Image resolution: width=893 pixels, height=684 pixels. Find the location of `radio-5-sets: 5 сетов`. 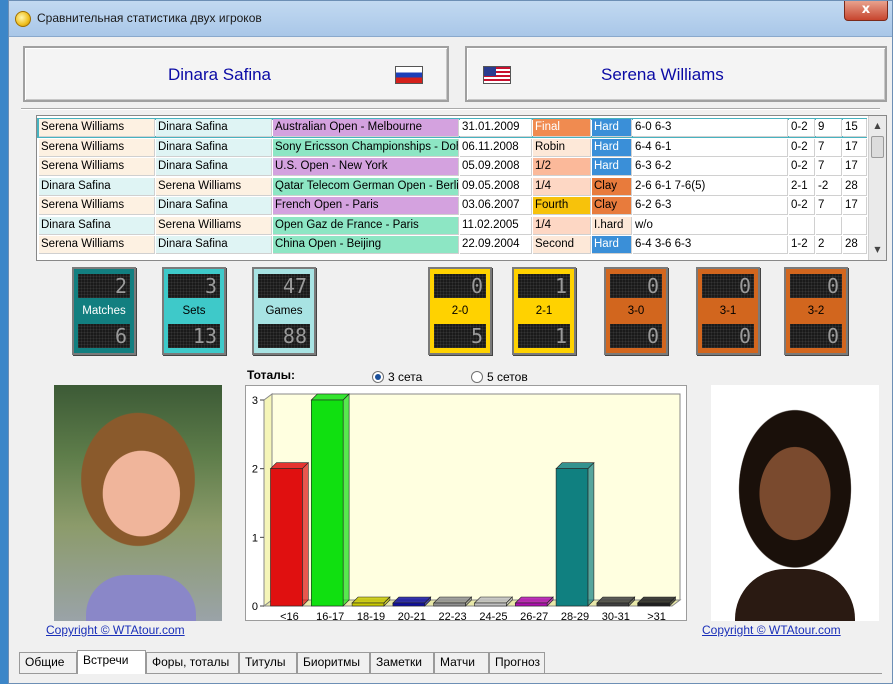

radio-5-sets: 5 сетов is located at coordinates (499, 377).